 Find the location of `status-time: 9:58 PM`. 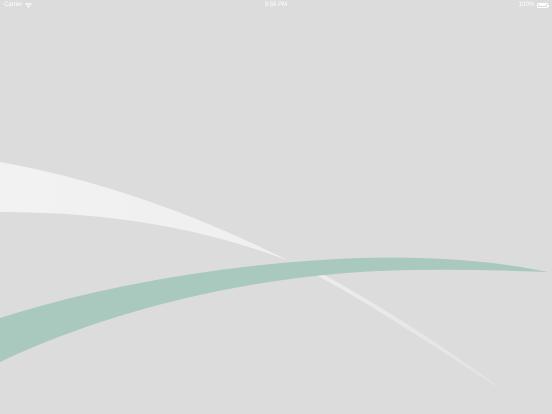

status-time: 9:58 PM is located at coordinates (276, 5).